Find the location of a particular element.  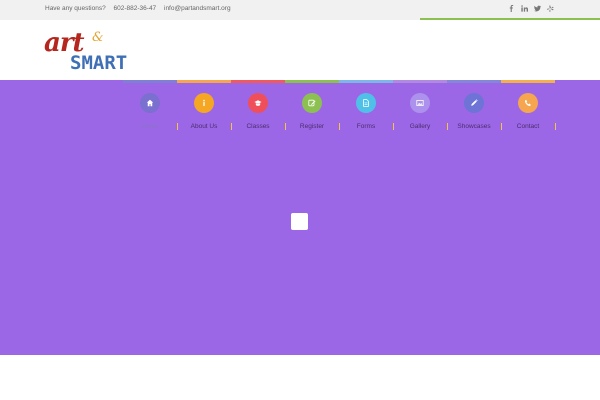

nav-item-home: Home is located at coordinates (150, 108).